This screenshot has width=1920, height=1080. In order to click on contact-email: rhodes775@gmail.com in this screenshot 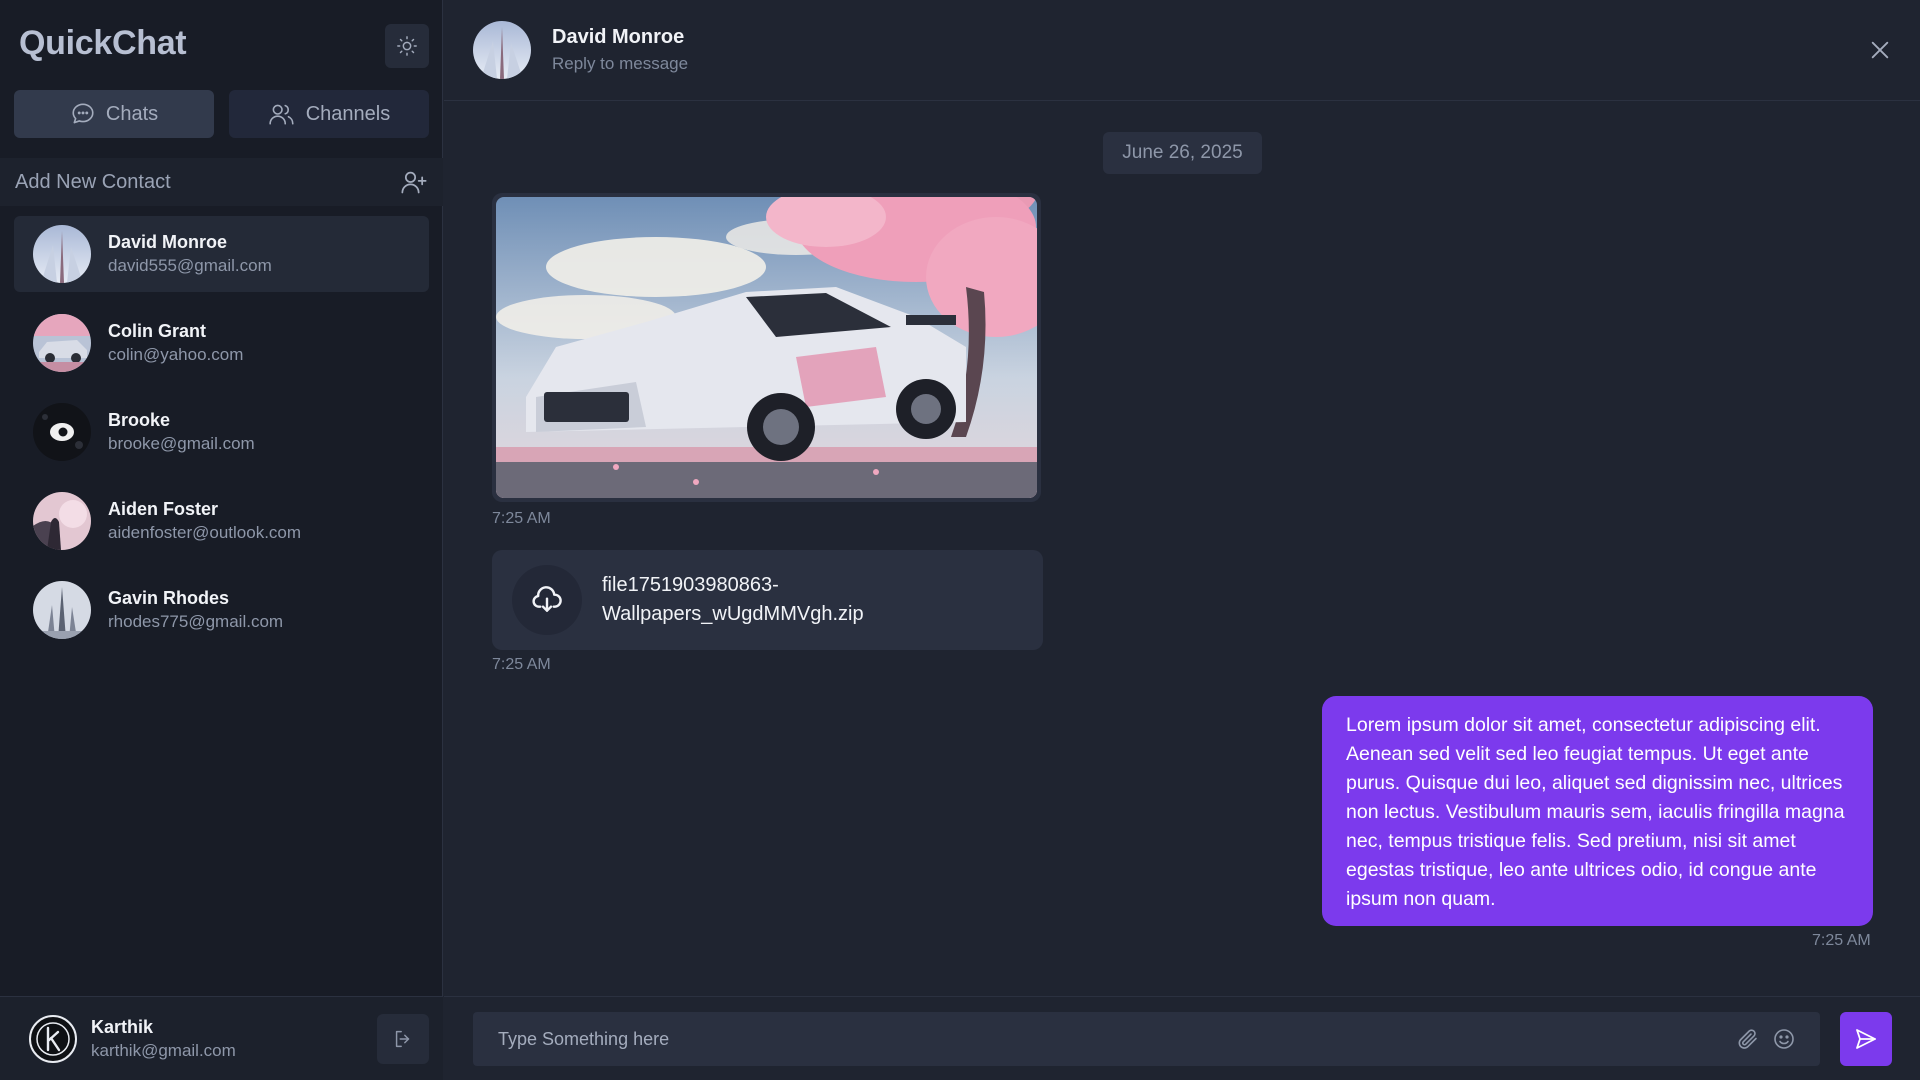, I will do `click(196, 621)`.